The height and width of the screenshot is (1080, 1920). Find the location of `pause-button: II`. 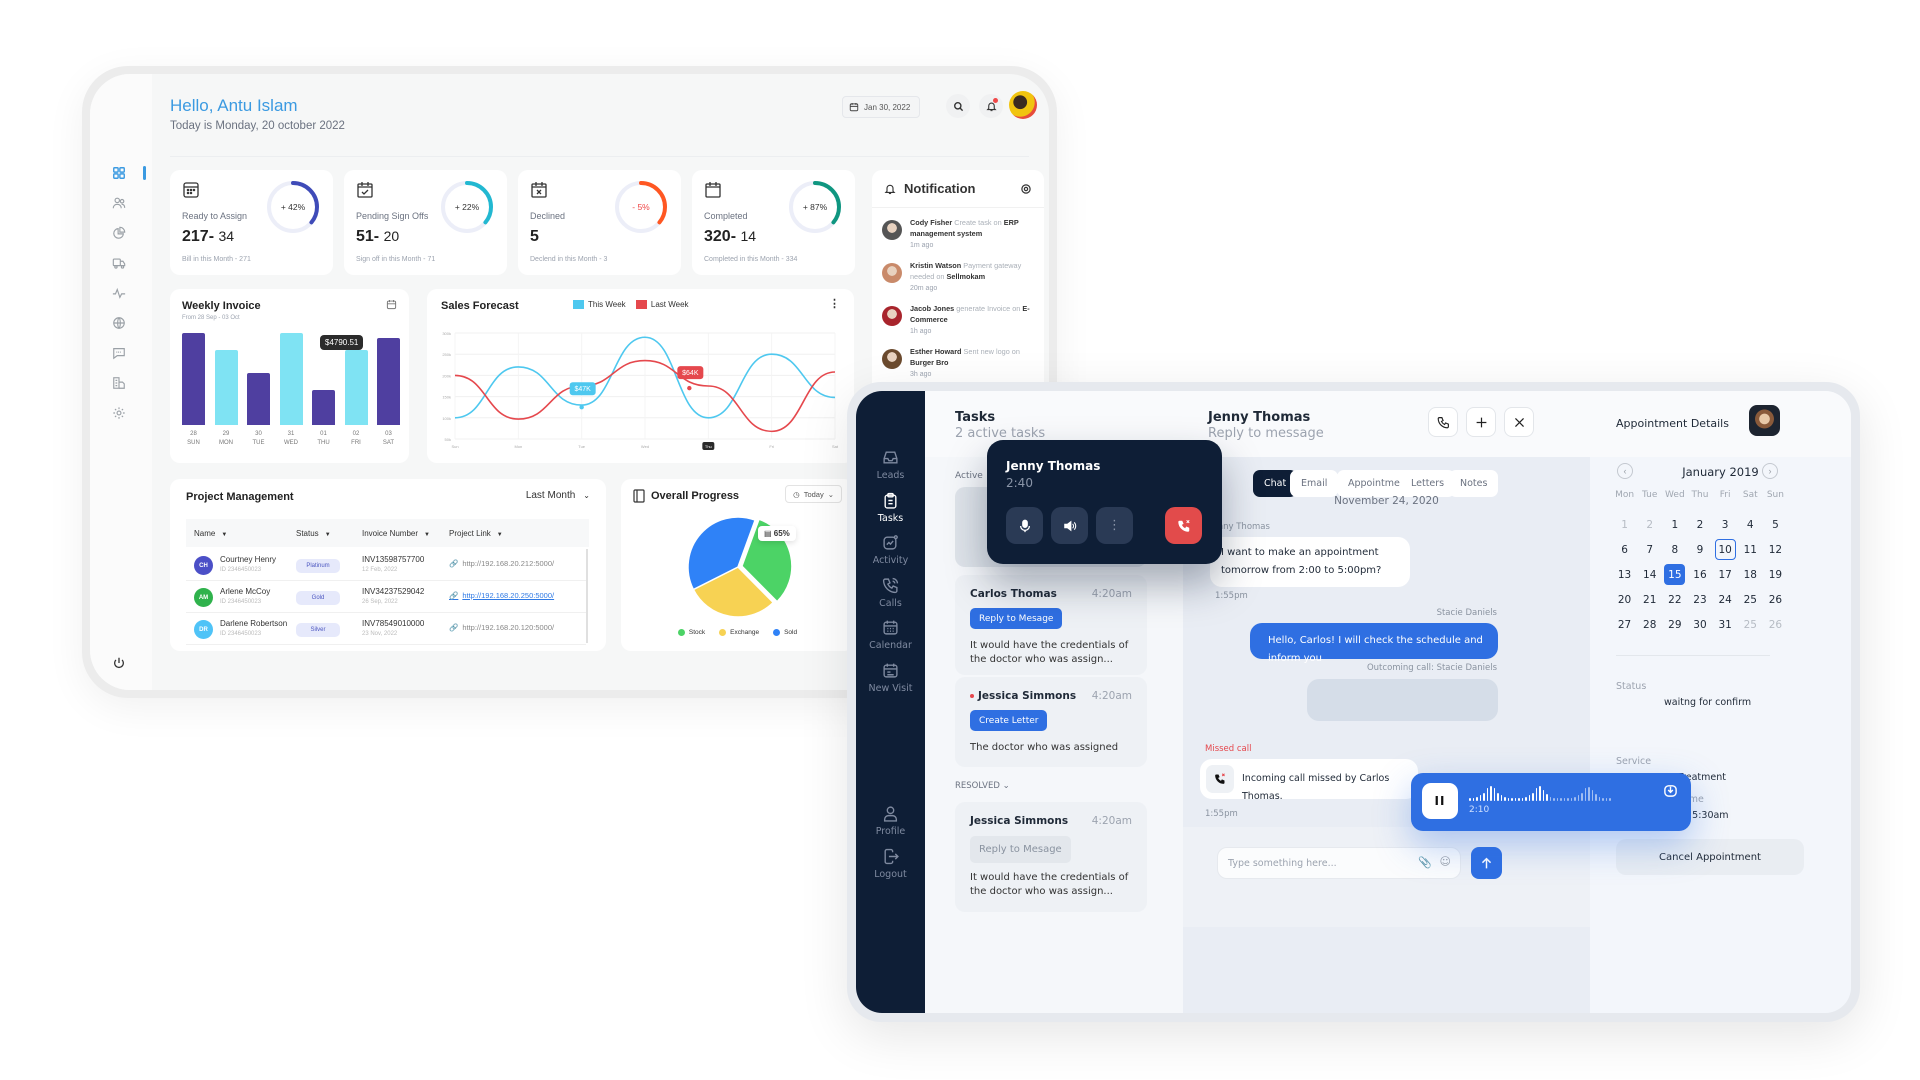

pause-button: II is located at coordinates (1440, 801).